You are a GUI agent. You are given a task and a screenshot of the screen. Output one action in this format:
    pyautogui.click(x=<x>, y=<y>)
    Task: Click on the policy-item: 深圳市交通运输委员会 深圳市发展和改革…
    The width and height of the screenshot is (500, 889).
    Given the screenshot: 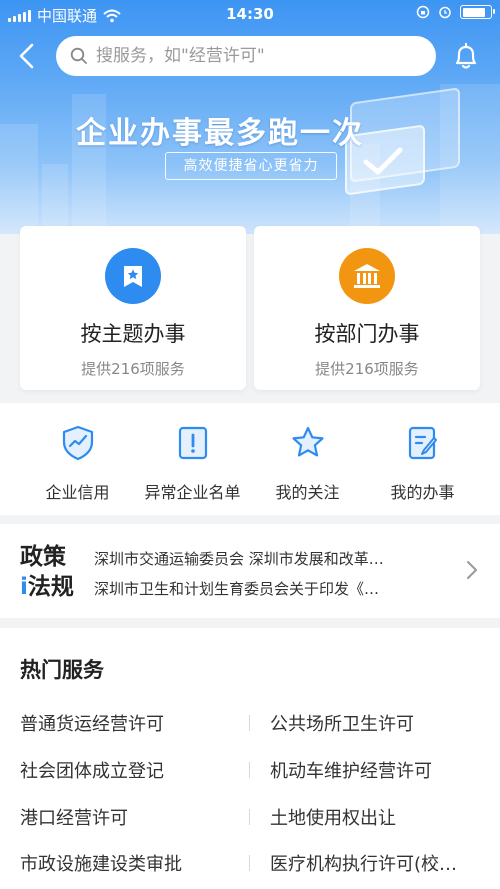 What is the action you would take?
    pyautogui.click(x=267, y=559)
    